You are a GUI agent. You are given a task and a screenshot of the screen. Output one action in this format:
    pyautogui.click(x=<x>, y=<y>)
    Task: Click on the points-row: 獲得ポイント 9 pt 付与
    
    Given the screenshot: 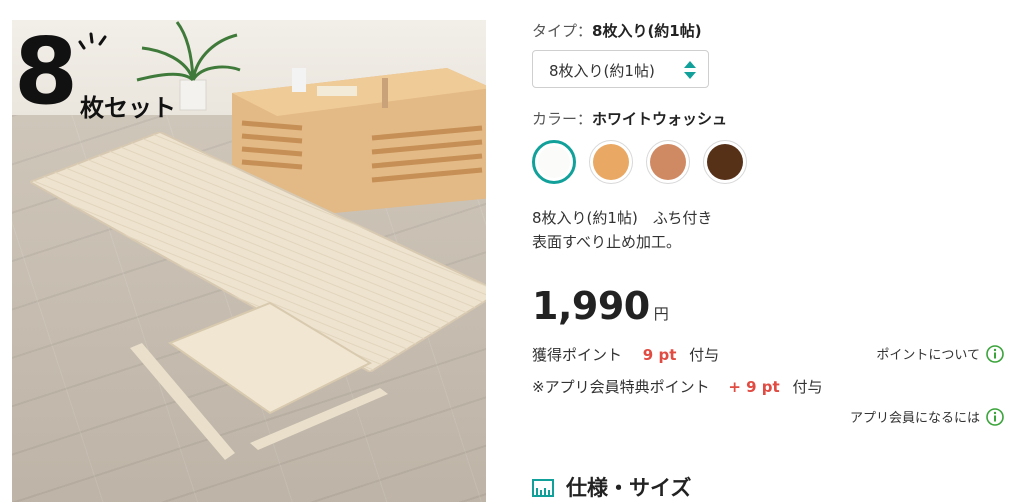 What is the action you would take?
    pyautogui.click(x=625, y=354)
    